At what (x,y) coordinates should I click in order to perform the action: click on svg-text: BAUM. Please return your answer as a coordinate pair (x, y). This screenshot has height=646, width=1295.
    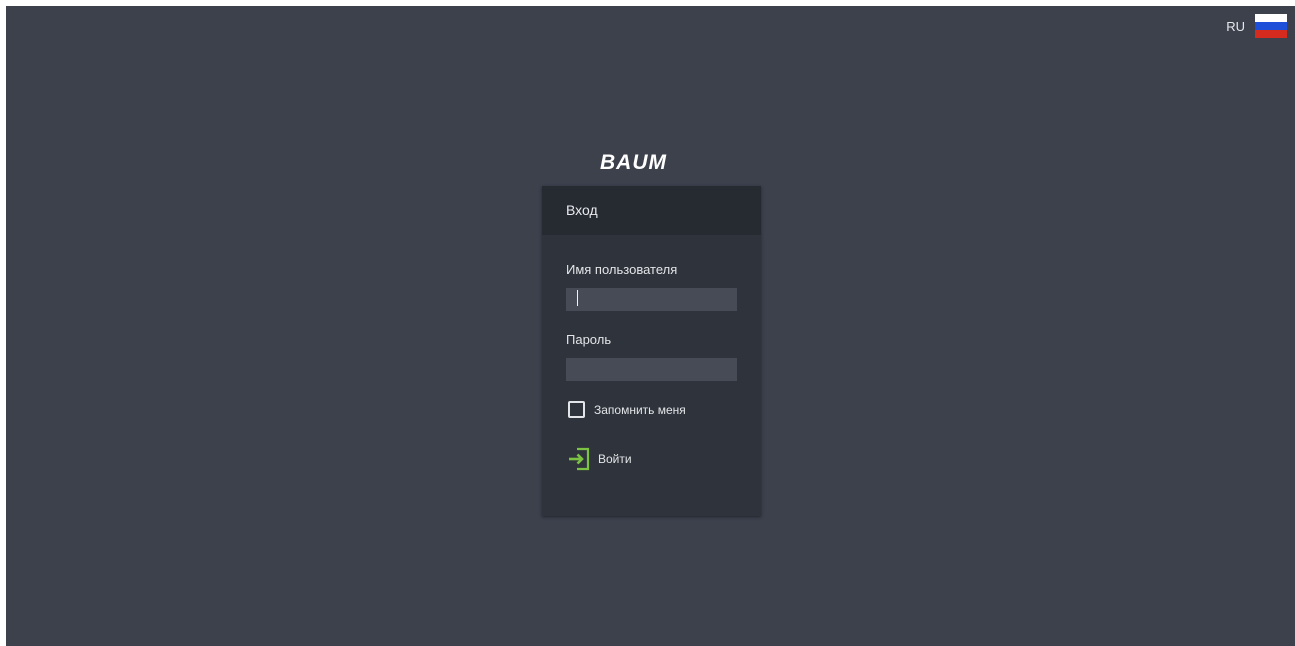
    Looking at the image, I should click on (633, 161).